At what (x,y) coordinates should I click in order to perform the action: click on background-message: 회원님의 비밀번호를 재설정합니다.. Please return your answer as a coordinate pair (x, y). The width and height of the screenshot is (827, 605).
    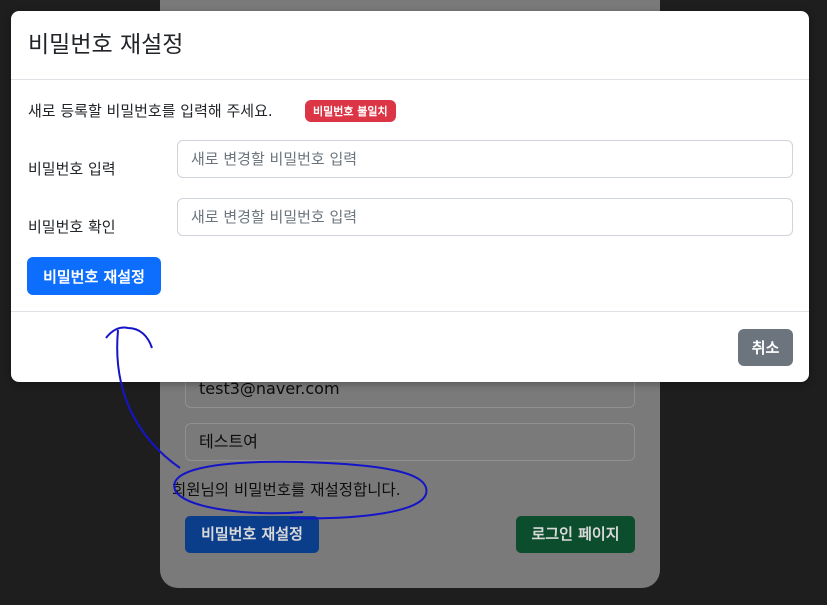
    Looking at the image, I should click on (286, 490).